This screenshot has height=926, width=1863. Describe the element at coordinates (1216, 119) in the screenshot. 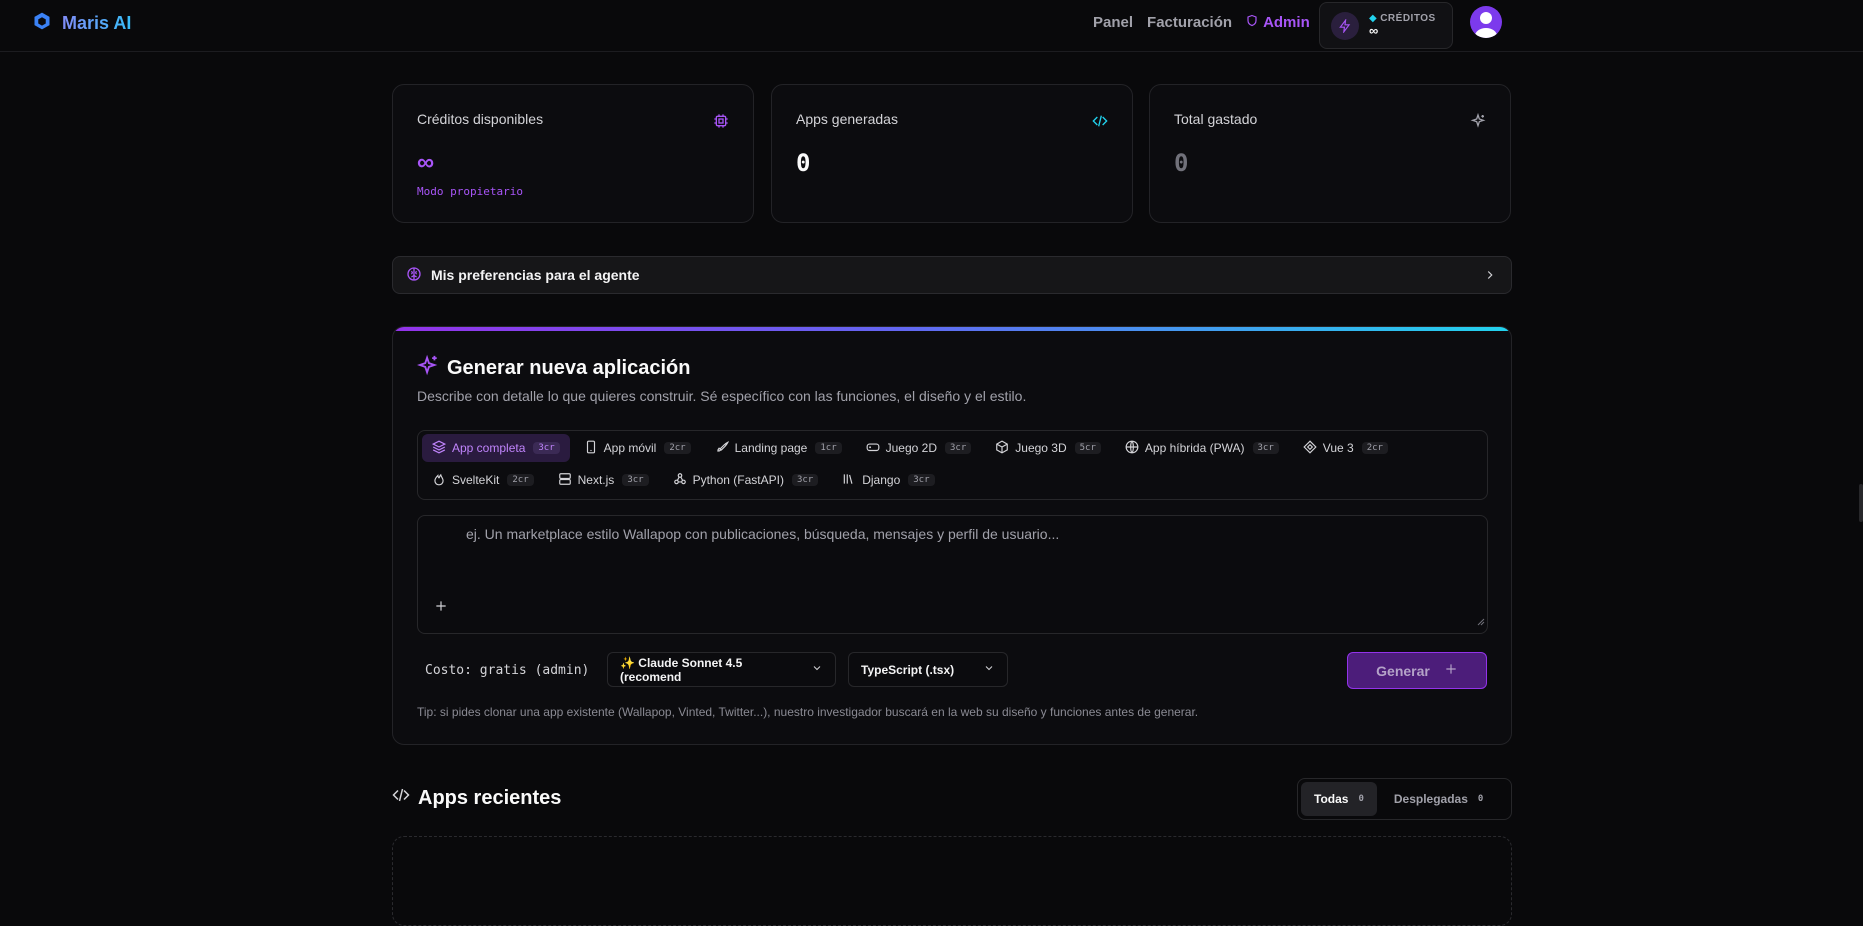

I see `stat-title: Total gastado` at that location.